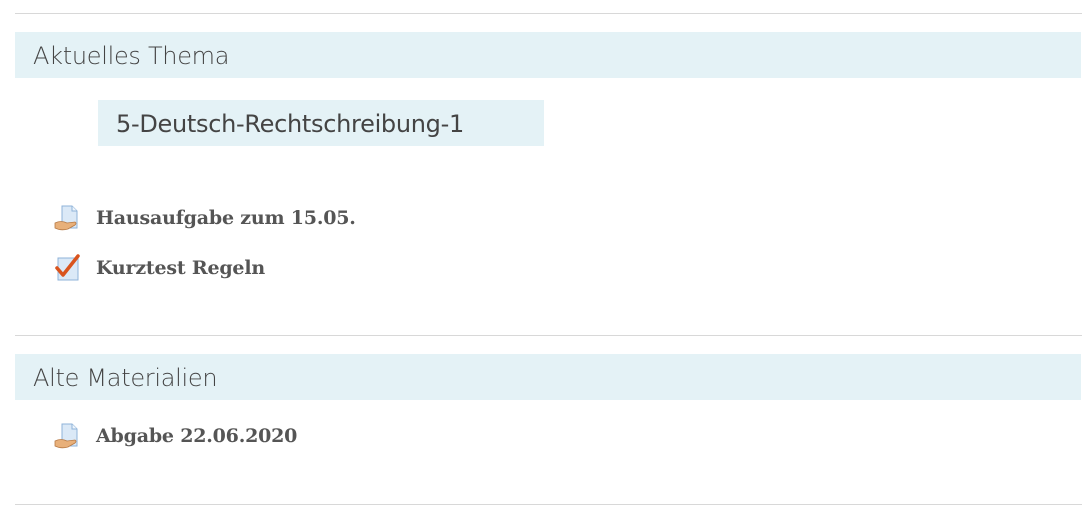  Describe the element at coordinates (548, 55) in the screenshot. I see `section-header-aktuelles-thema: Aktuelles Thema` at that location.